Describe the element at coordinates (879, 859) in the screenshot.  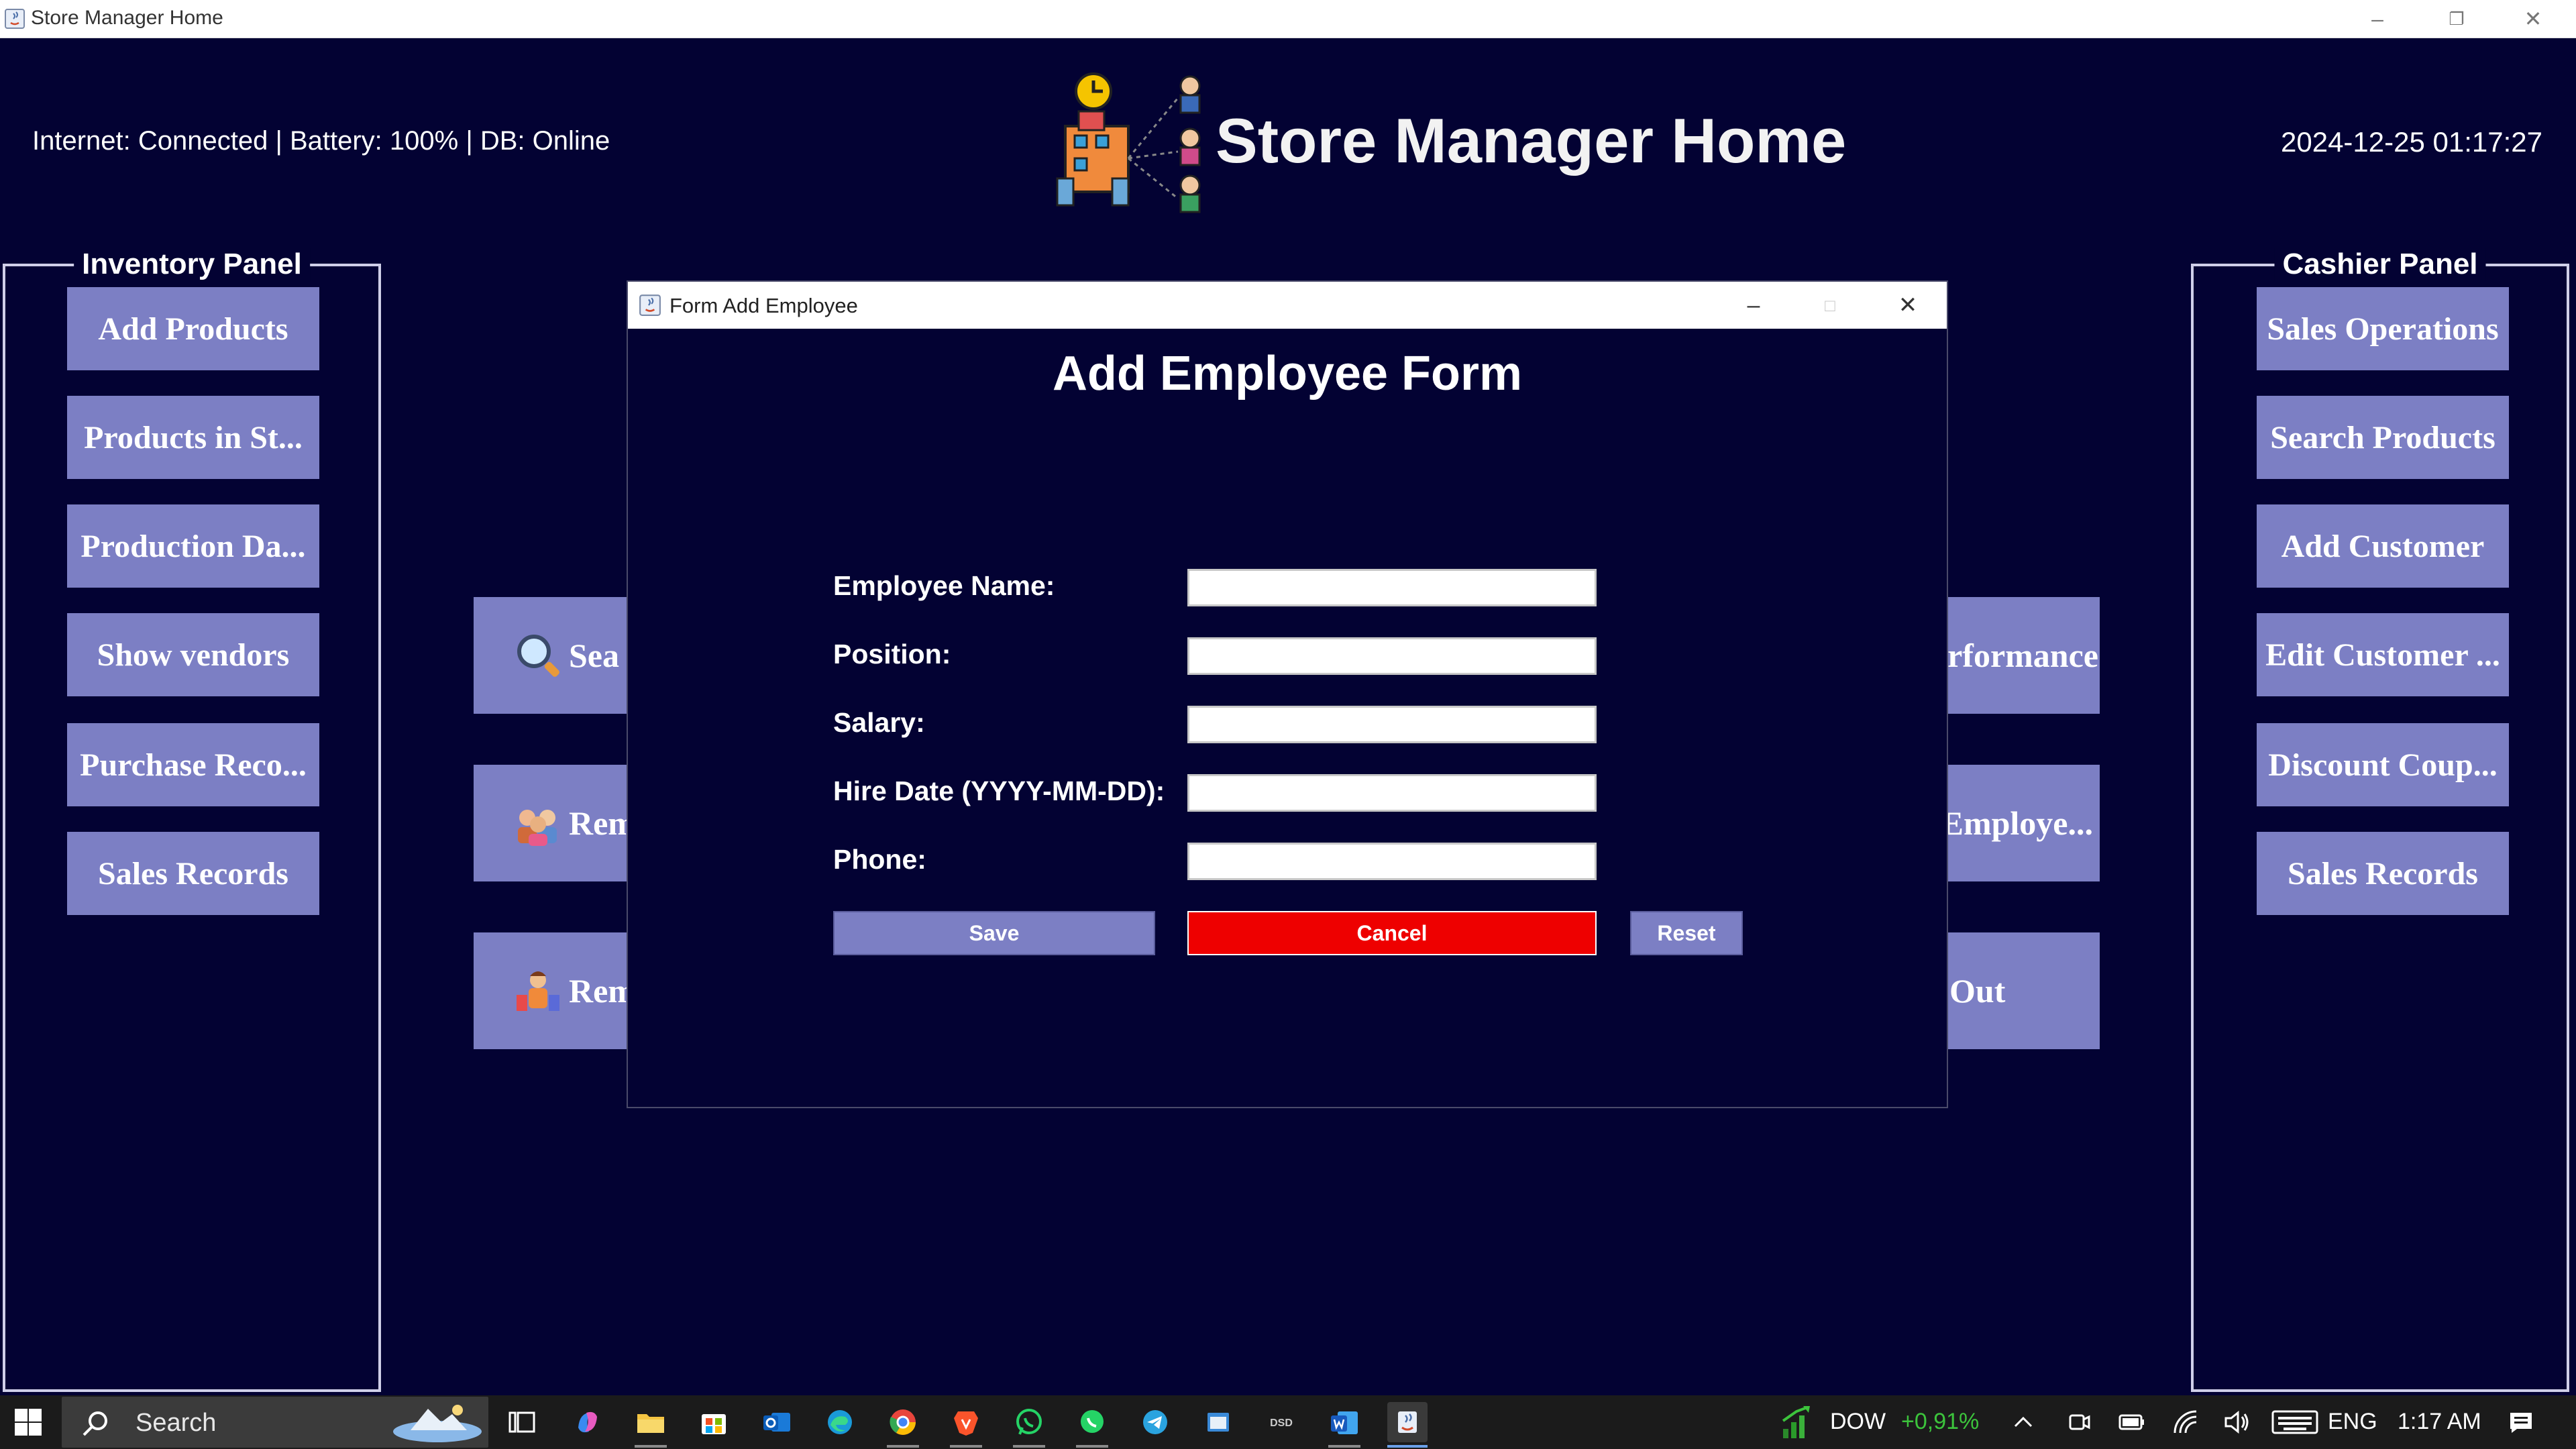
I see `phone-label: Phone:` at that location.